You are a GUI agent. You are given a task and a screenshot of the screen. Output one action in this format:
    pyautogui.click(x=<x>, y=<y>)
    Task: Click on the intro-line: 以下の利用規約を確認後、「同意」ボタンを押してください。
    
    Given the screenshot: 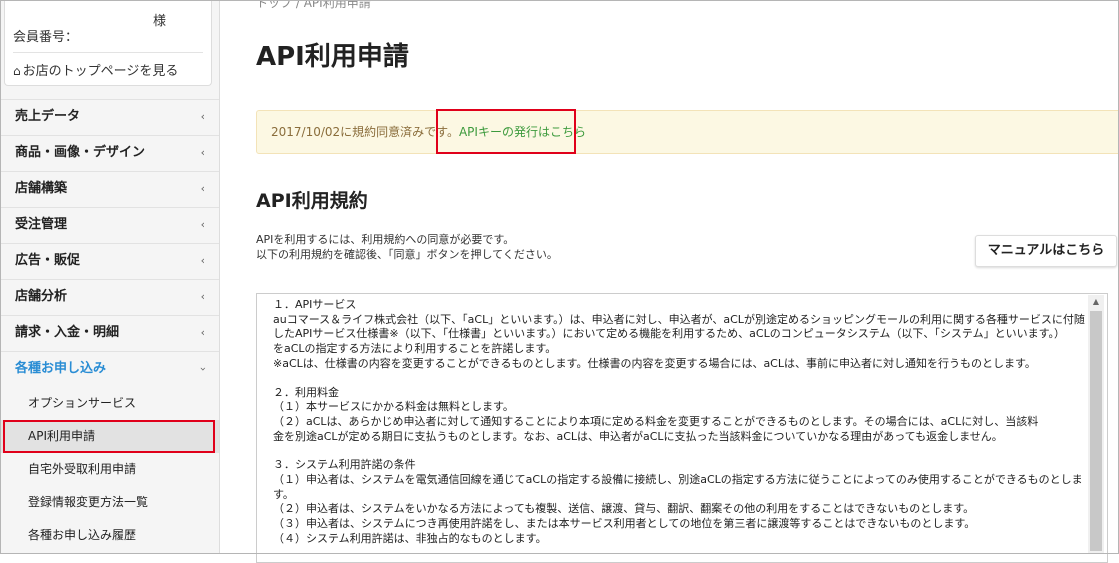 What is the action you would take?
    pyautogui.click(x=407, y=254)
    